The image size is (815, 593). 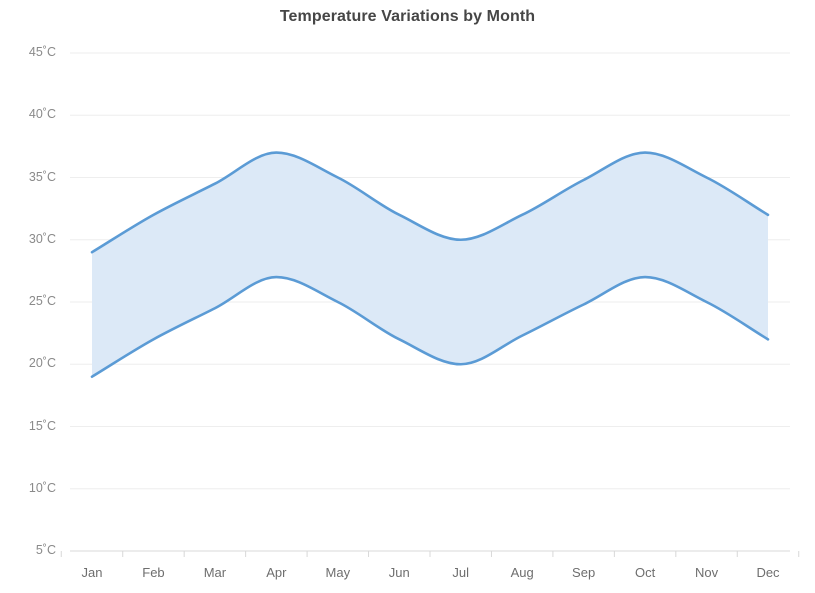 I want to click on x-axis-tick-label: Apr, so click(x=276, y=572).